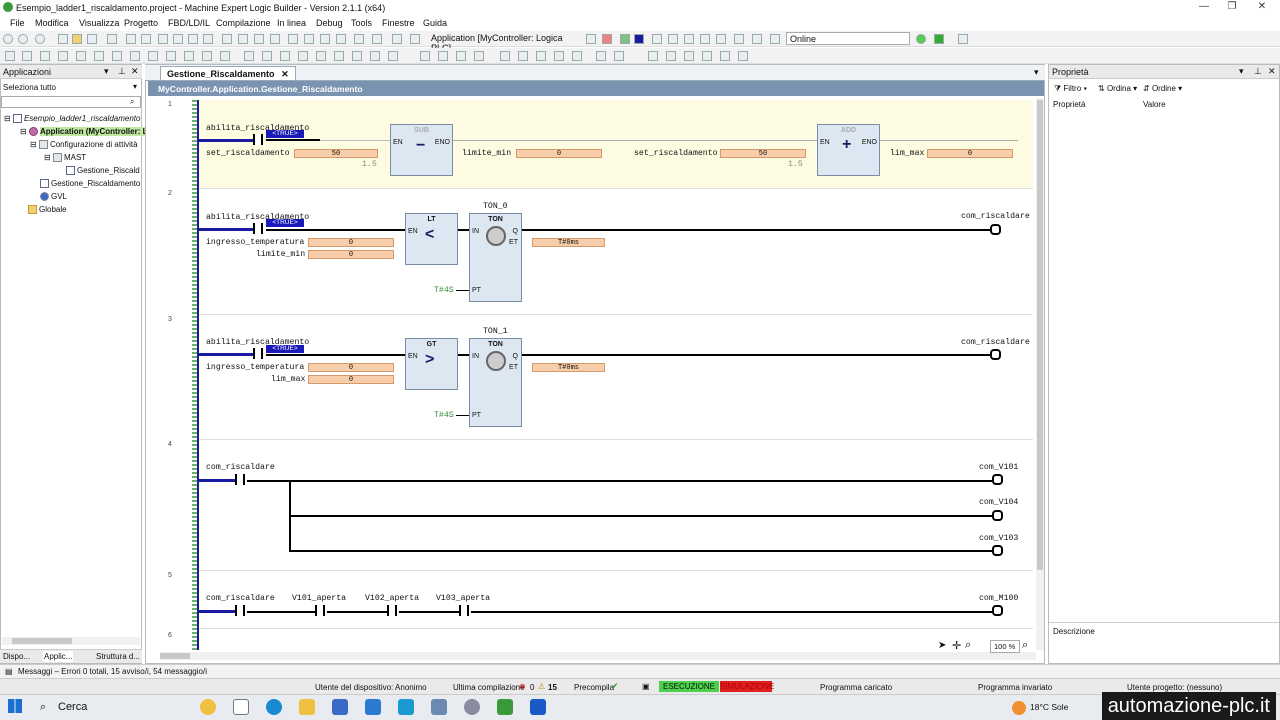 The width and height of the screenshot is (1280, 720). I want to click on generate-icon, so click(397, 39).